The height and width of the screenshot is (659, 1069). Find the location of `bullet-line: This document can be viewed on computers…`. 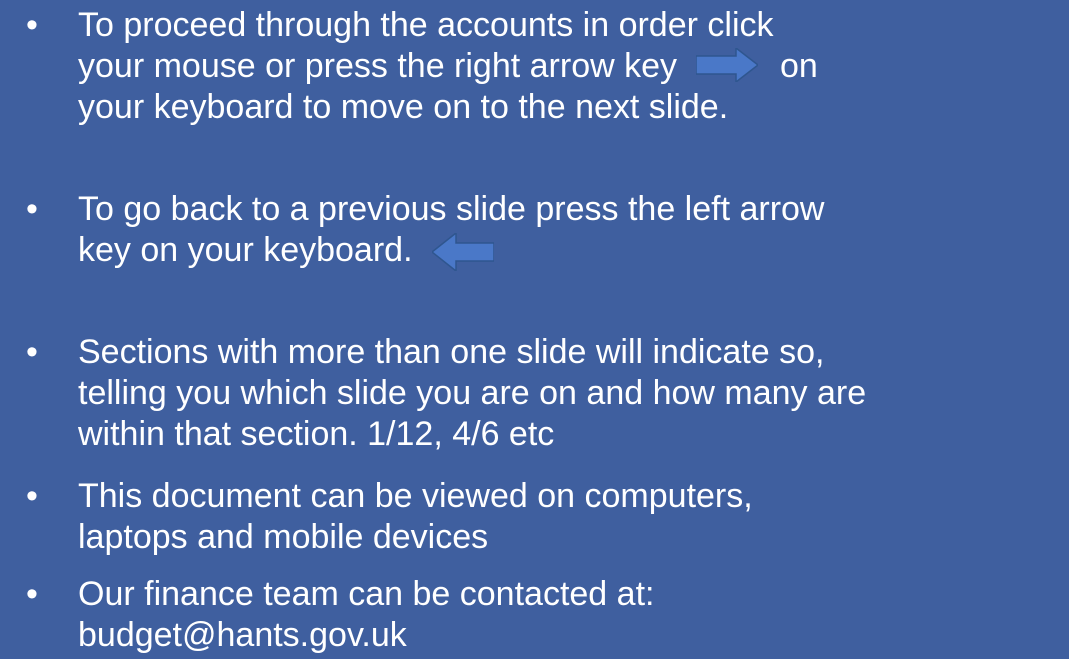

bullet-line: This document can be viewed on computers… is located at coordinates (415, 496).